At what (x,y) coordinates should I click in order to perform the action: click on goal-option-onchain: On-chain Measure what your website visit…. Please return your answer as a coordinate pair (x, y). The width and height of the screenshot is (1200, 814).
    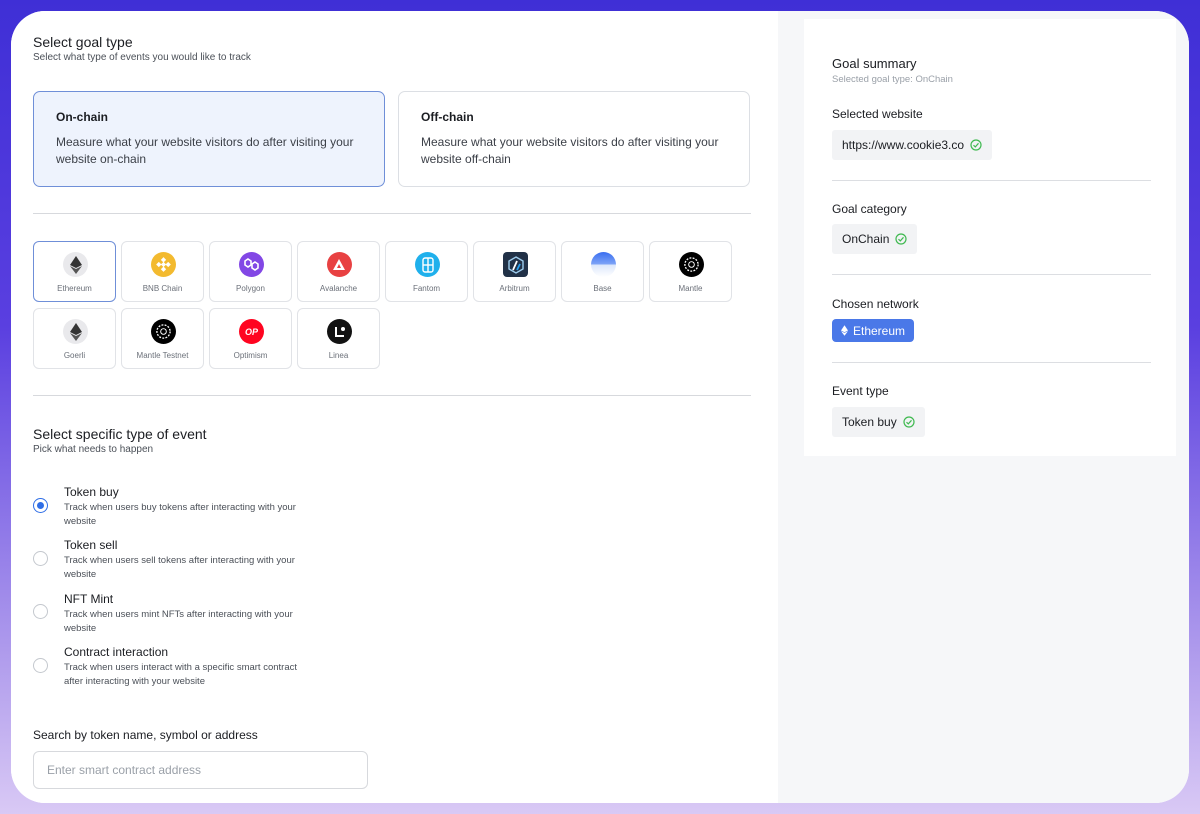
    Looking at the image, I should click on (209, 139).